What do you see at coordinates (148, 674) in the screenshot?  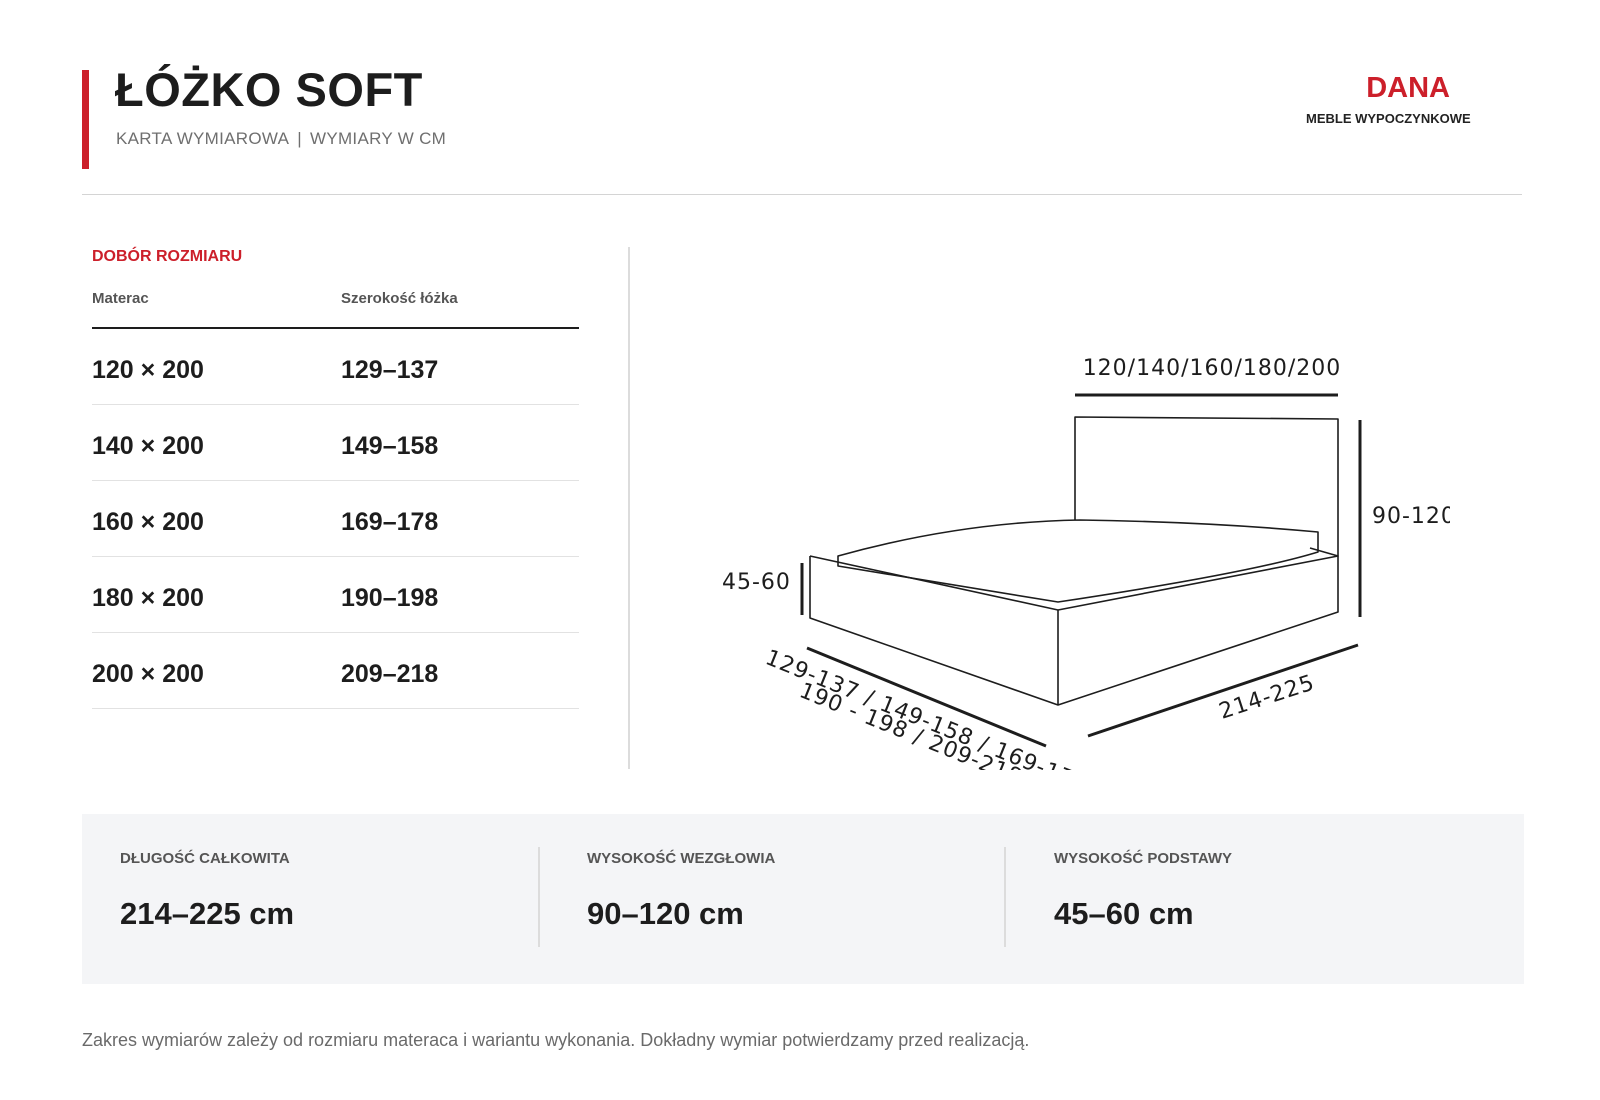 I see `mattress-size: 200 × 200` at bounding box center [148, 674].